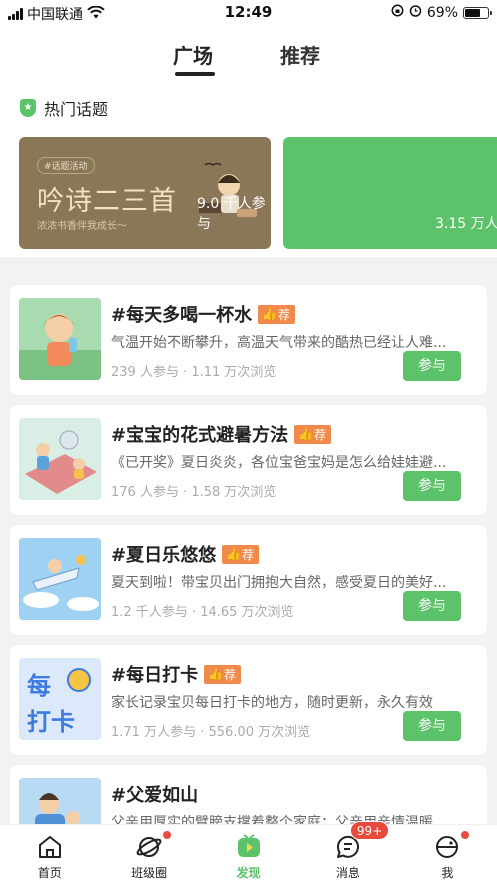 This screenshot has height=883, width=497. Describe the element at coordinates (451, 846) in the screenshot. I see `profile-icon` at that location.